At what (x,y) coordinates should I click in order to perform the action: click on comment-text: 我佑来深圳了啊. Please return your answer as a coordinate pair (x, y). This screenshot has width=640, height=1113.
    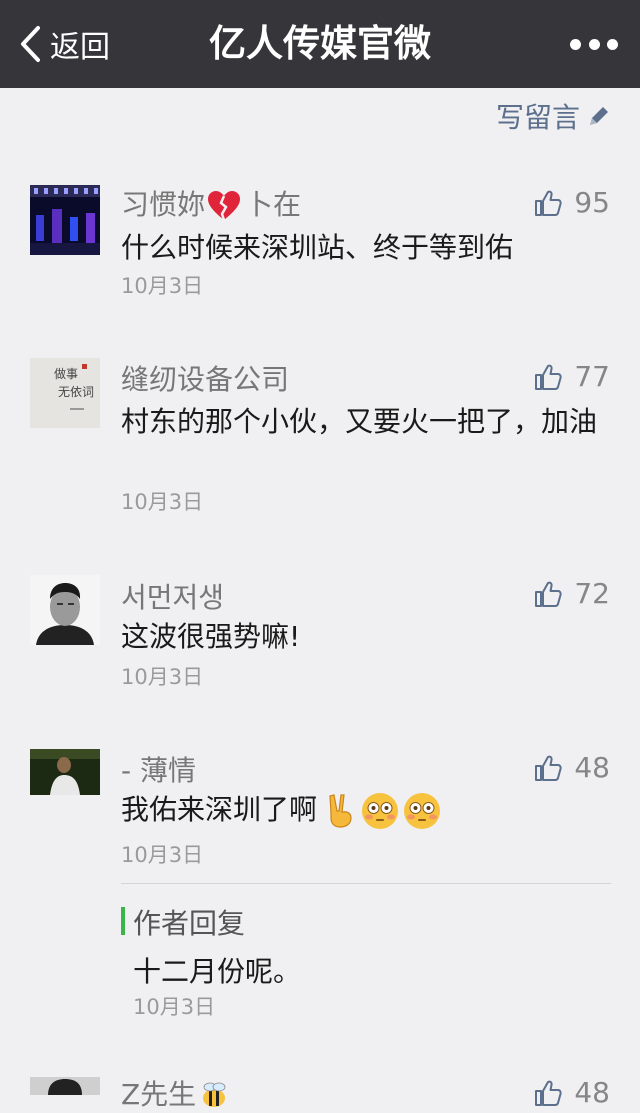
    Looking at the image, I should click on (366, 810).